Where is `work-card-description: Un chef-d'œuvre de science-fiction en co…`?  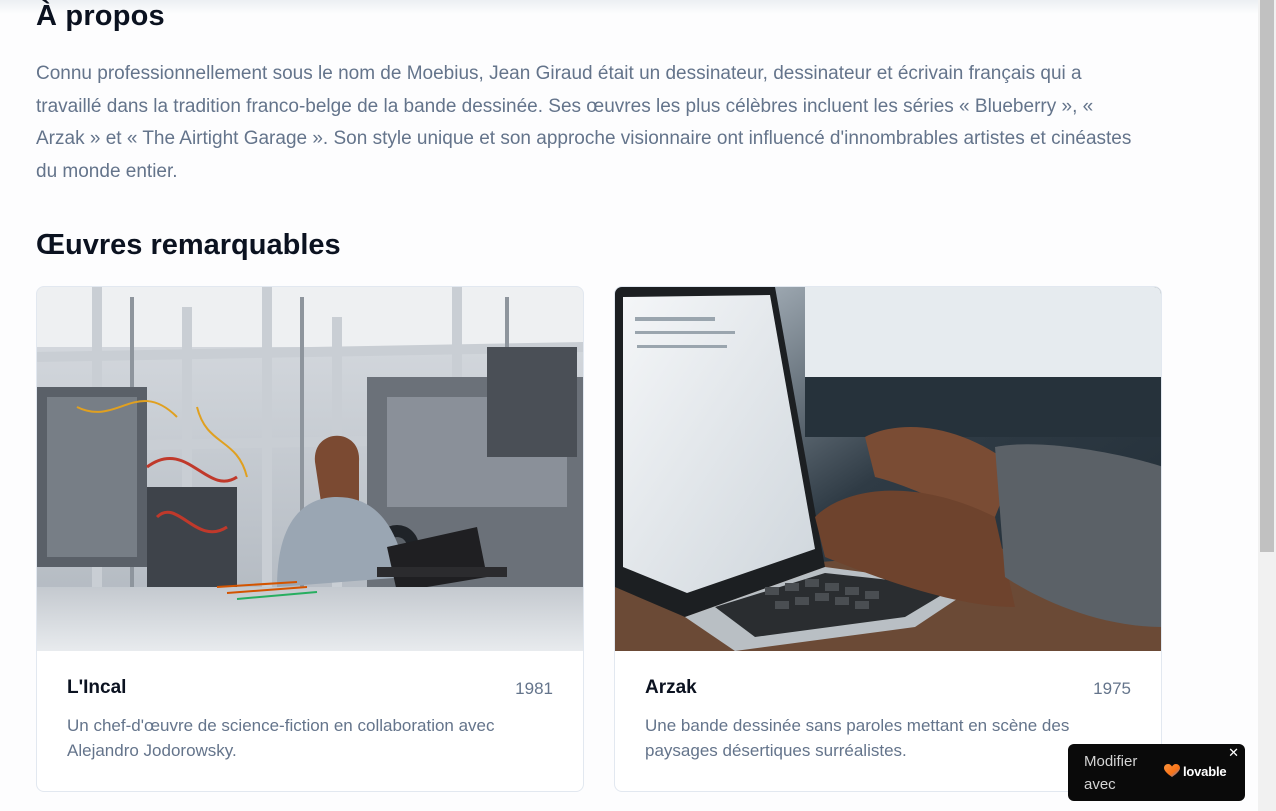
work-card-description: Un chef-d'œuvre de science-fiction en co… is located at coordinates (281, 738).